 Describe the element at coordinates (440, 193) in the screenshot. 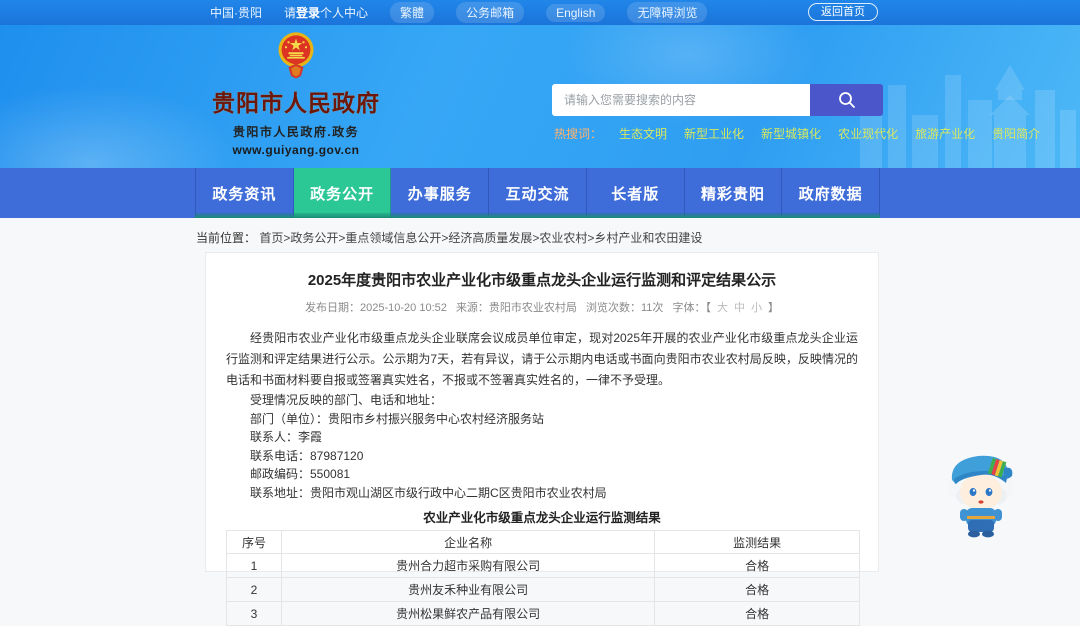

I see `nav-item-services: 办事服务` at that location.